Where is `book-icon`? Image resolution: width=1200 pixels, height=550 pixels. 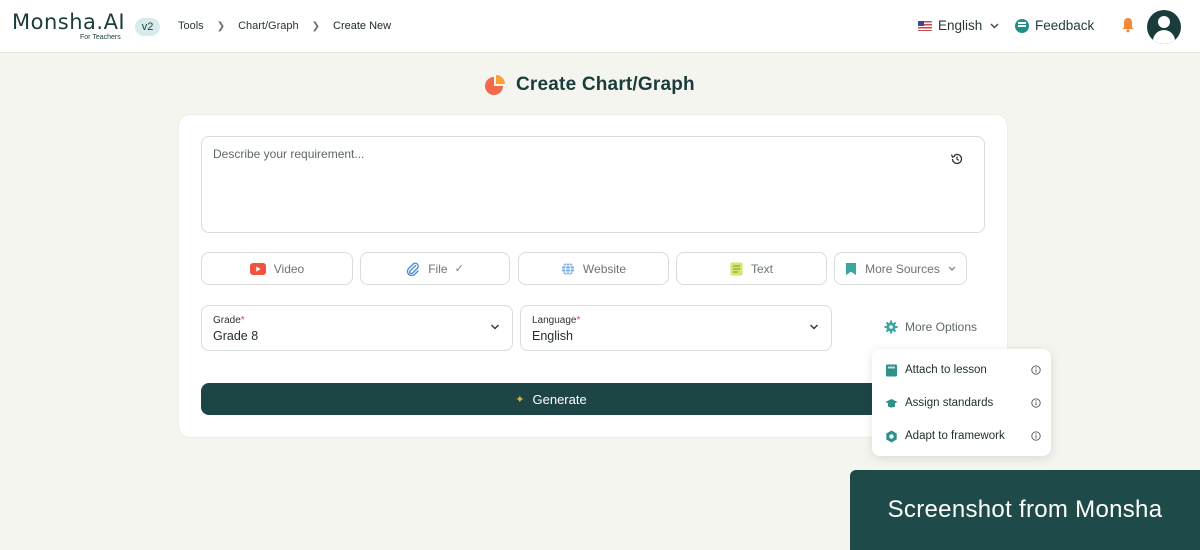 book-icon is located at coordinates (891, 370).